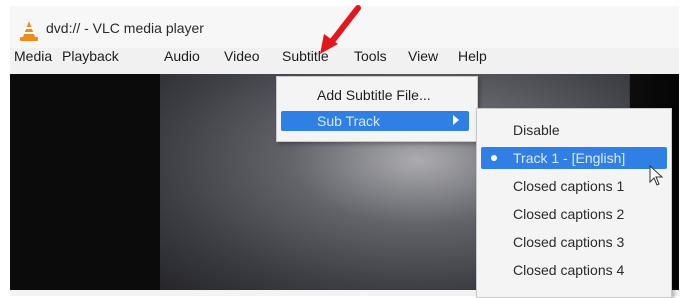 The image size is (681, 298). I want to click on sub-track-cc3: Closed captions 3, so click(574, 243).